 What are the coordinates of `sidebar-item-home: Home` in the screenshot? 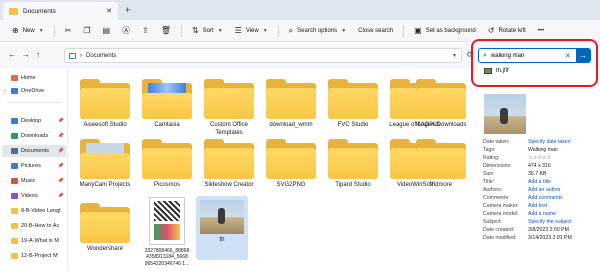 It's located at (34, 78).